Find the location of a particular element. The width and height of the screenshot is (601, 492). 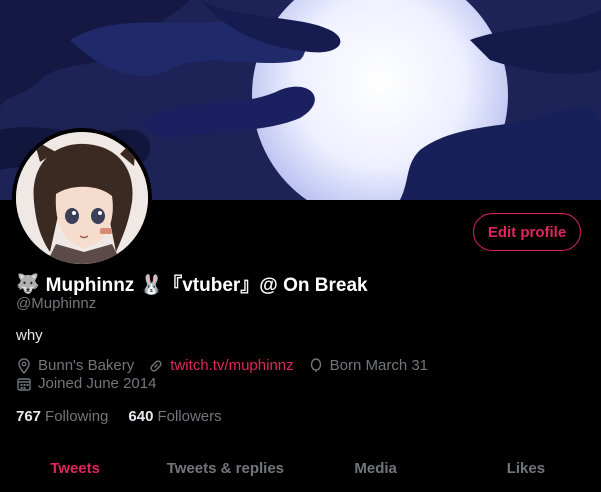

follow-stats: 767 Following 640 Followers is located at coordinates (129, 416).